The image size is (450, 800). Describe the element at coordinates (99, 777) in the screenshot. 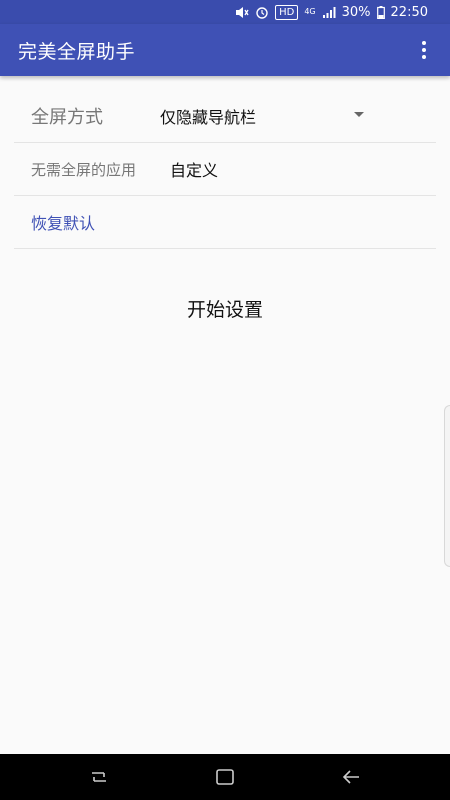

I see `recent-apps-icon` at that location.